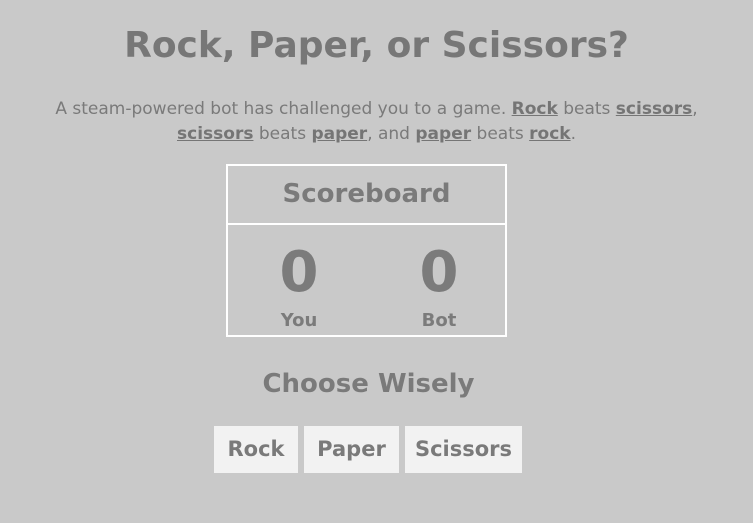  Describe the element at coordinates (351, 449) in the screenshot. I see `paper-button: Paper` at that location.